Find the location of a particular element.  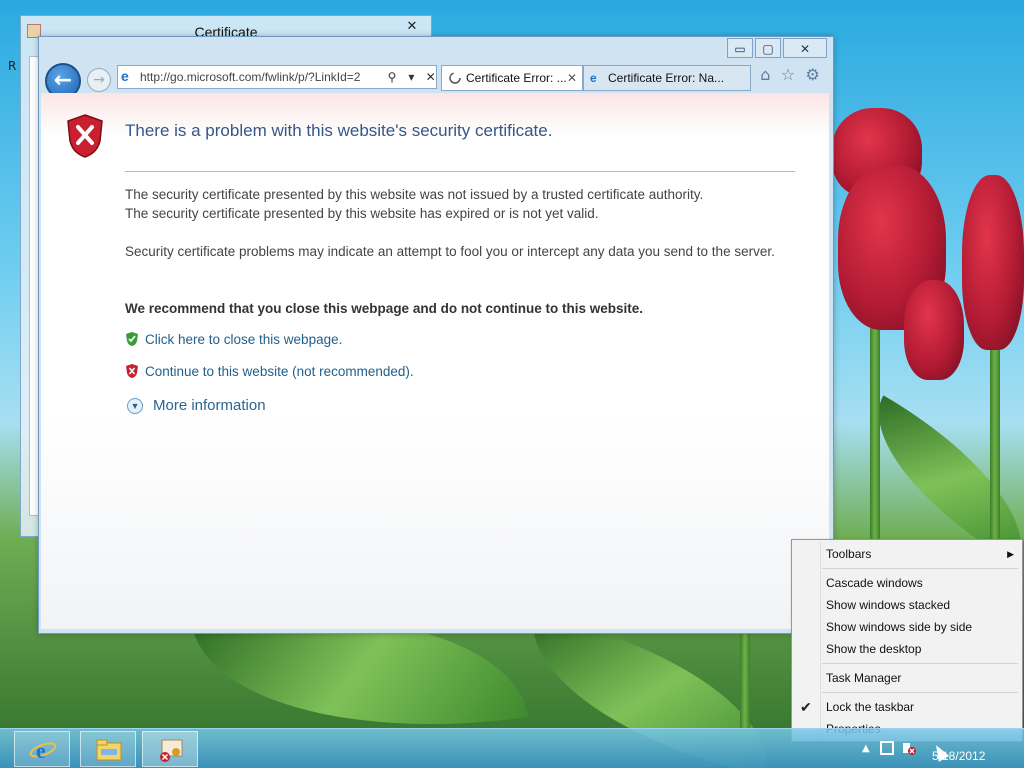

menu-item-label: Show windows stacked is located at coordinates (888, 605).